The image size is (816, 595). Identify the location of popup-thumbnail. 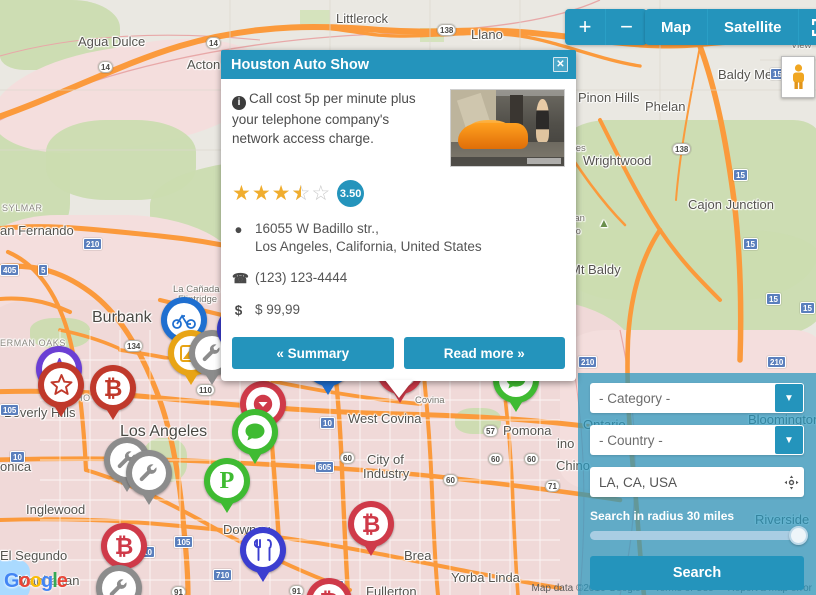
(507, 128).